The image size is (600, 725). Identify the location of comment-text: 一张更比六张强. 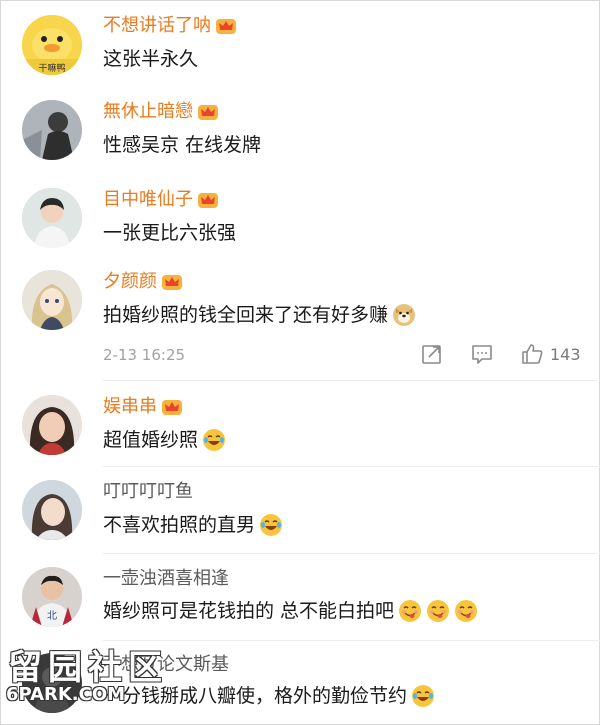
(170, 233).